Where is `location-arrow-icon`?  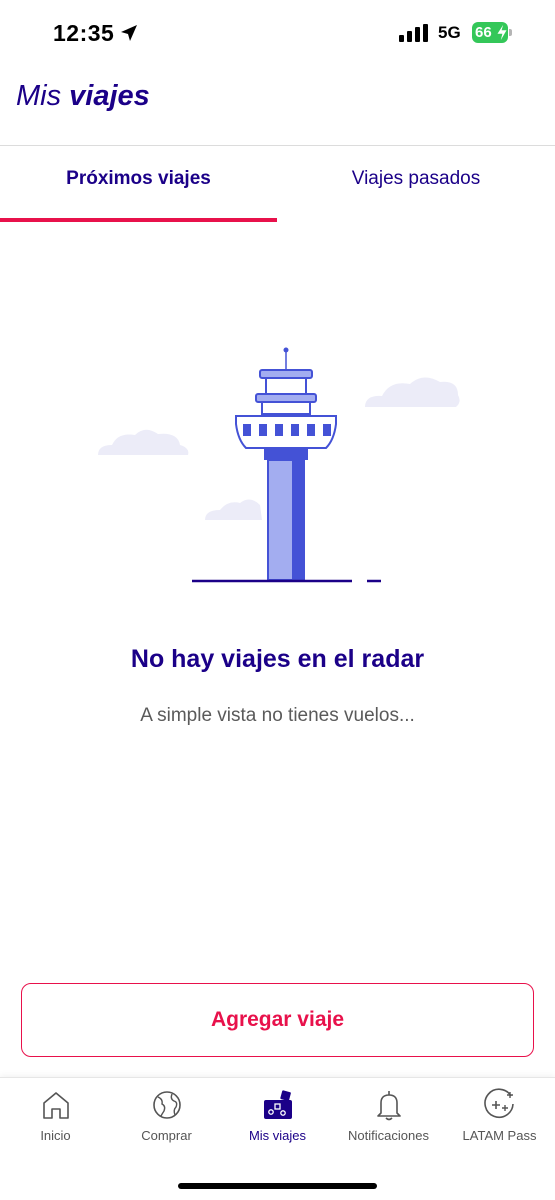
location-arrow-icon is located at coordinates (129, 33).